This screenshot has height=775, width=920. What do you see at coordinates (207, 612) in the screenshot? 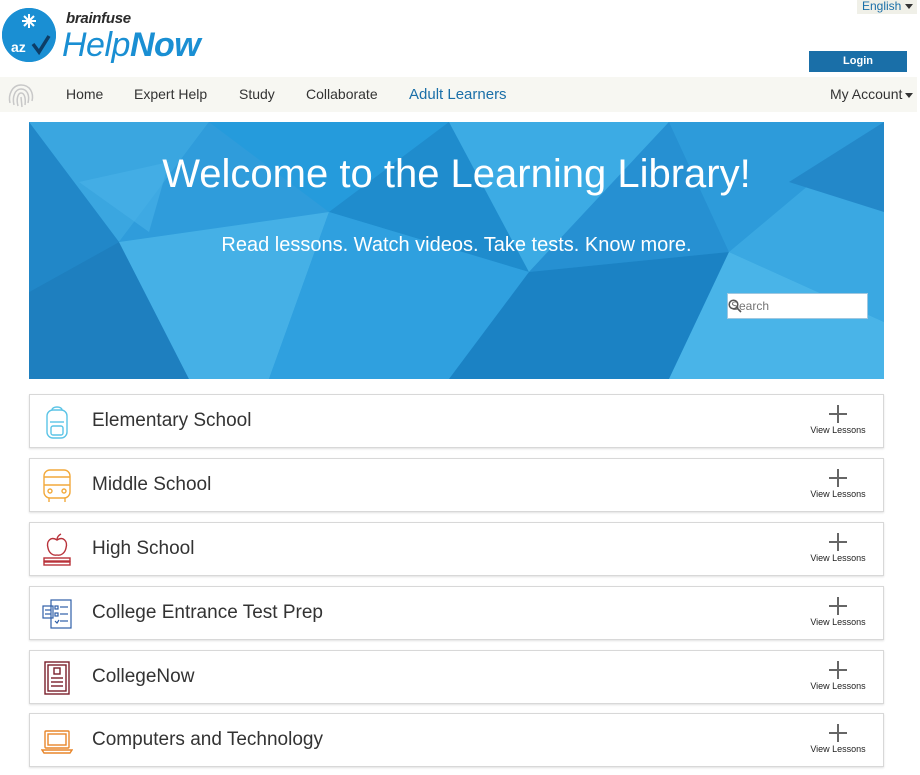
I see `category-label: College Entrance Test Prep` at bounding box center [207, 612].